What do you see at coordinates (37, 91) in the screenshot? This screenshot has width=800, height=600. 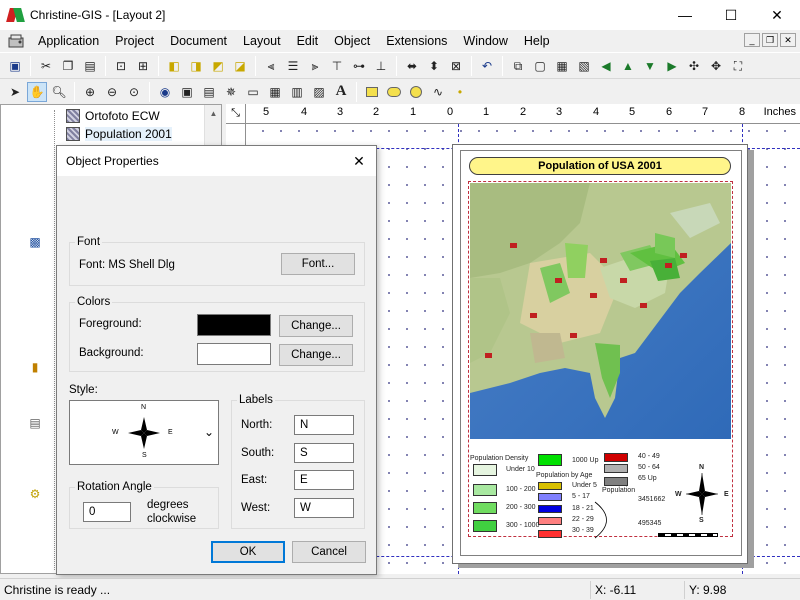 I see `pan-hand-icon: ✋` at bounding box center [37, 91].